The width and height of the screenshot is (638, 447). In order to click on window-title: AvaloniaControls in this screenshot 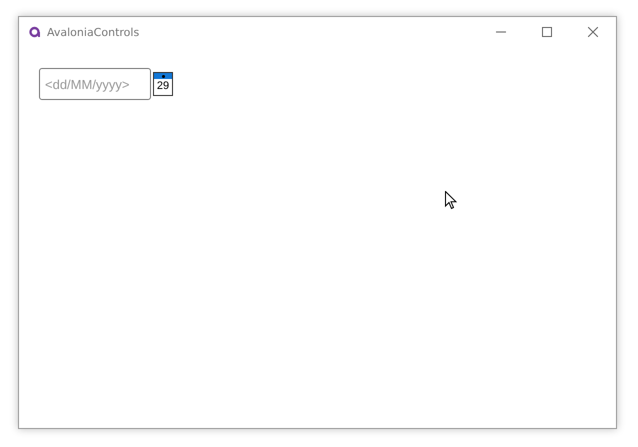, I will do `click(93, 32)`.